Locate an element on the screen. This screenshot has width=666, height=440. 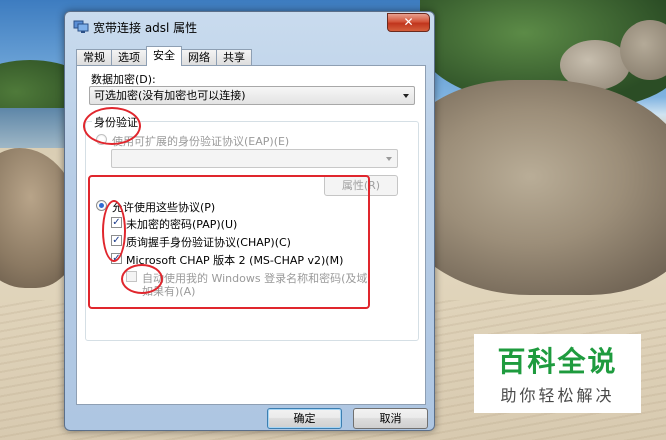
tab-security: 安全 is located at coordinates (164, 56).